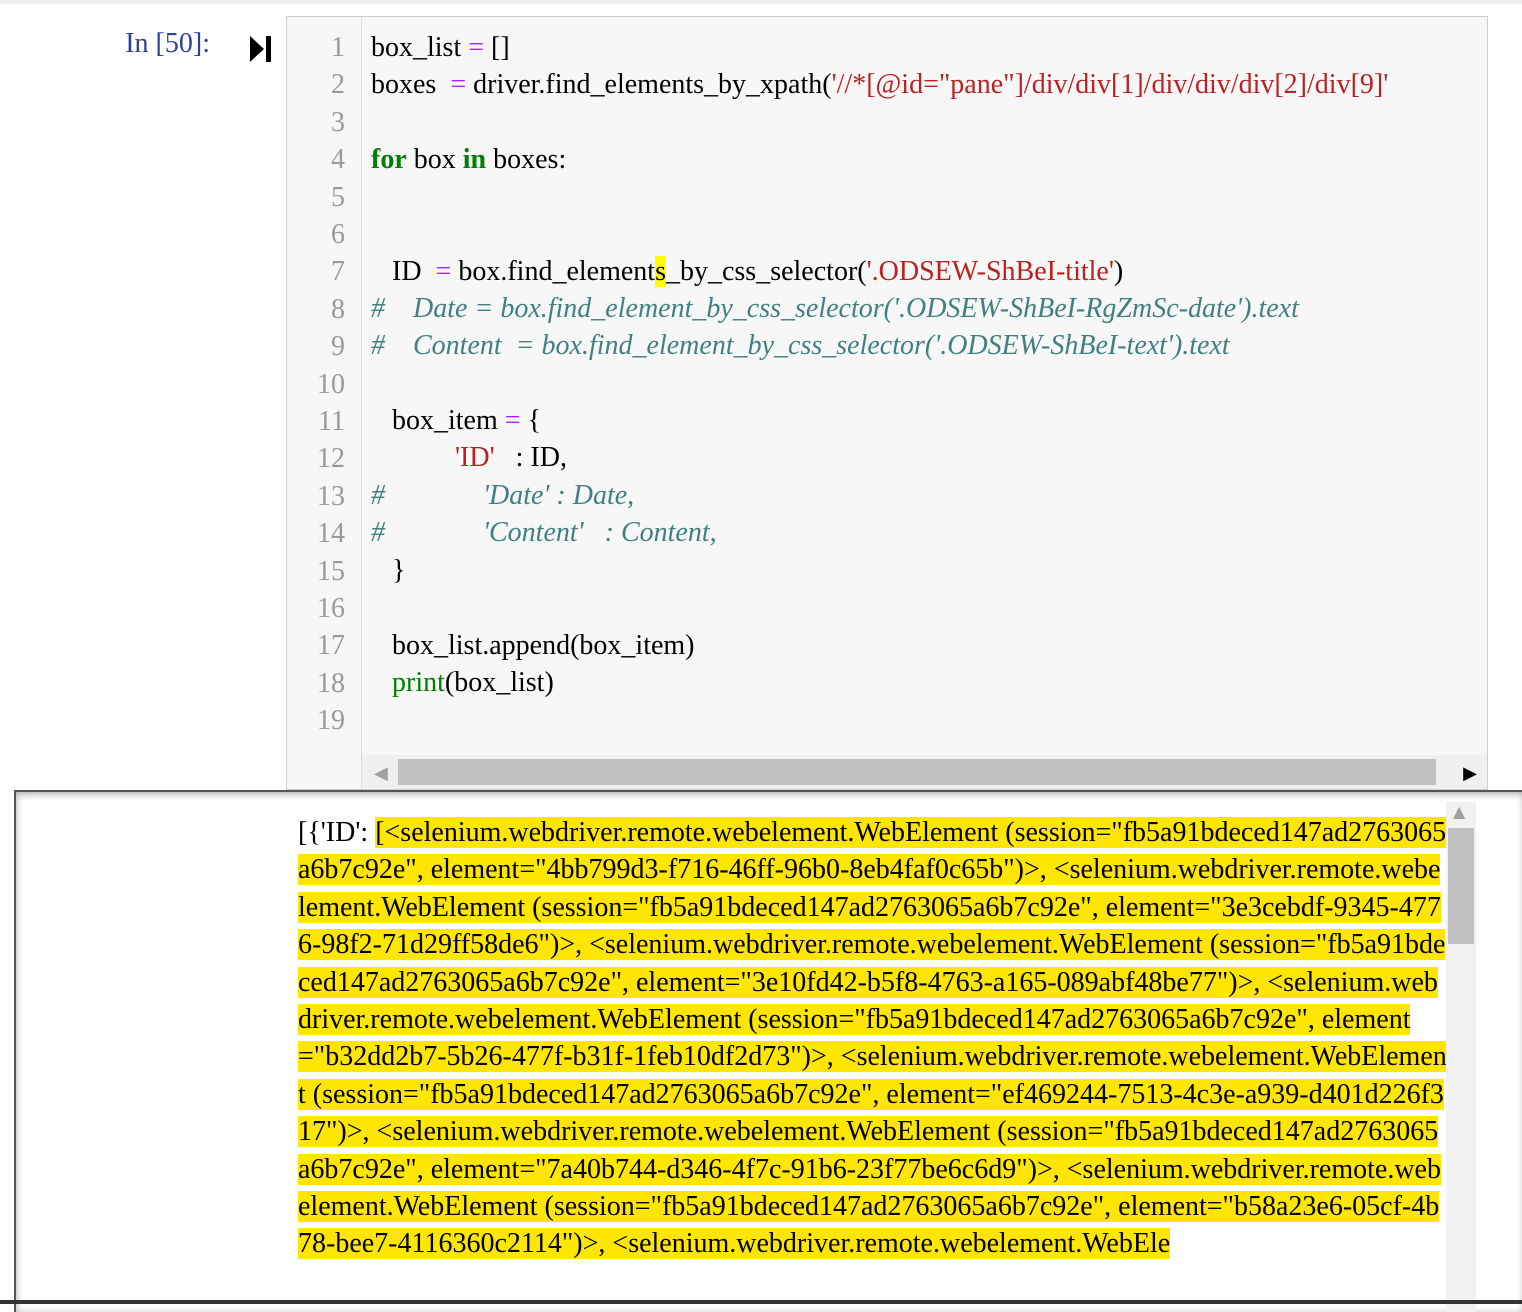  I want to click on bottom-border, so click(761, 1302).